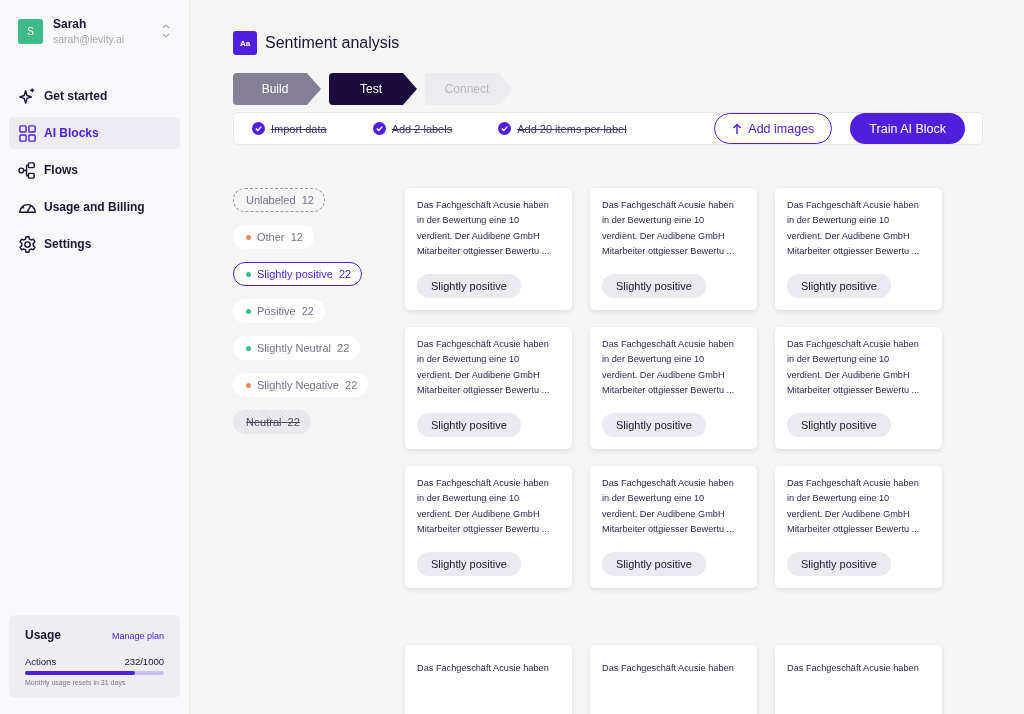 This screenshot has height=714, width=1024. Describe the element at coordinates (737, 128) in the screenshot. I see `arrow-up-icon` at that location.